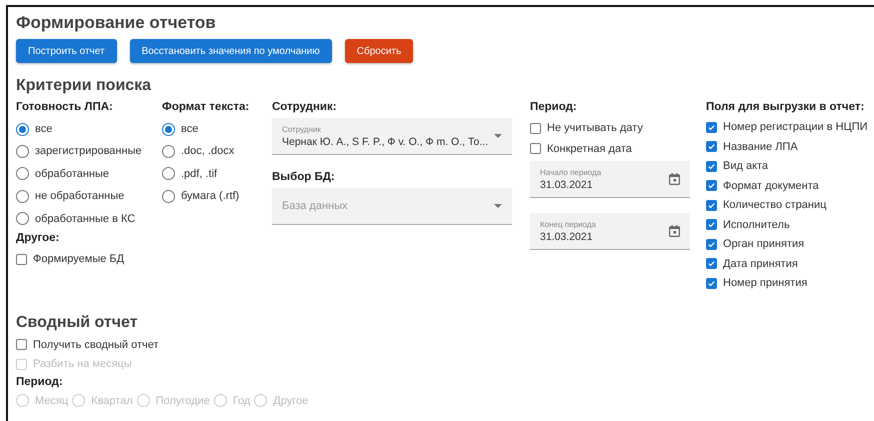 The image size is (874, 421). I want to click on checkbox-option: Получить сводный отчет, so click(87, 345).